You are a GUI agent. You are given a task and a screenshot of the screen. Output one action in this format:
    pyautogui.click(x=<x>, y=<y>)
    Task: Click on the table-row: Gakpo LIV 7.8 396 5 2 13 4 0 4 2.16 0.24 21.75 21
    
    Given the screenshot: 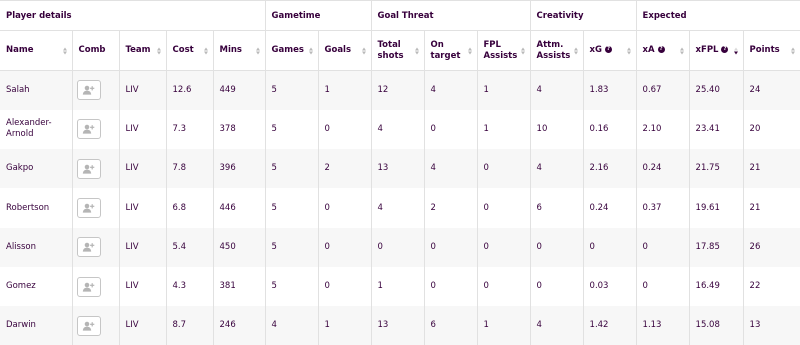 What is the action you would take?
    pyautogui.click(x=400, y=169)
    